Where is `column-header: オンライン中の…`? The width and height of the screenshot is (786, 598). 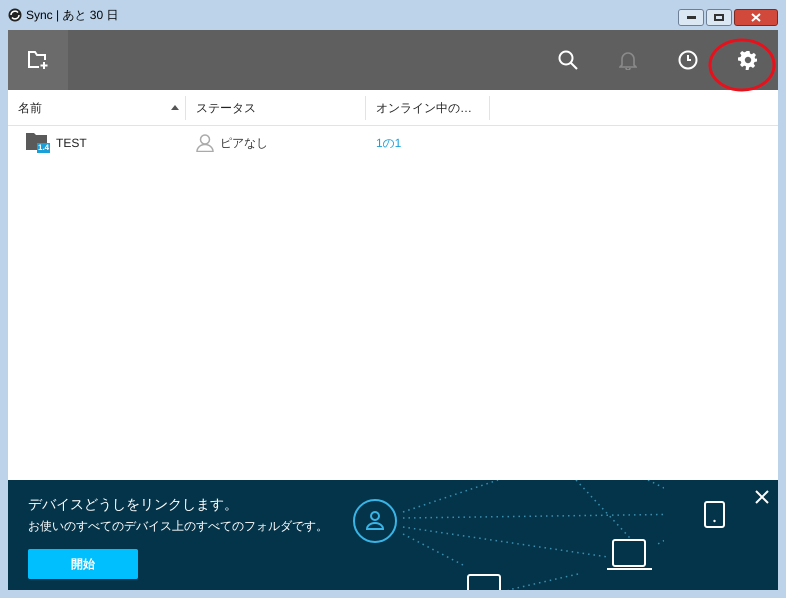 column-header: オンライン中の… is located at coordinates (428, 108).